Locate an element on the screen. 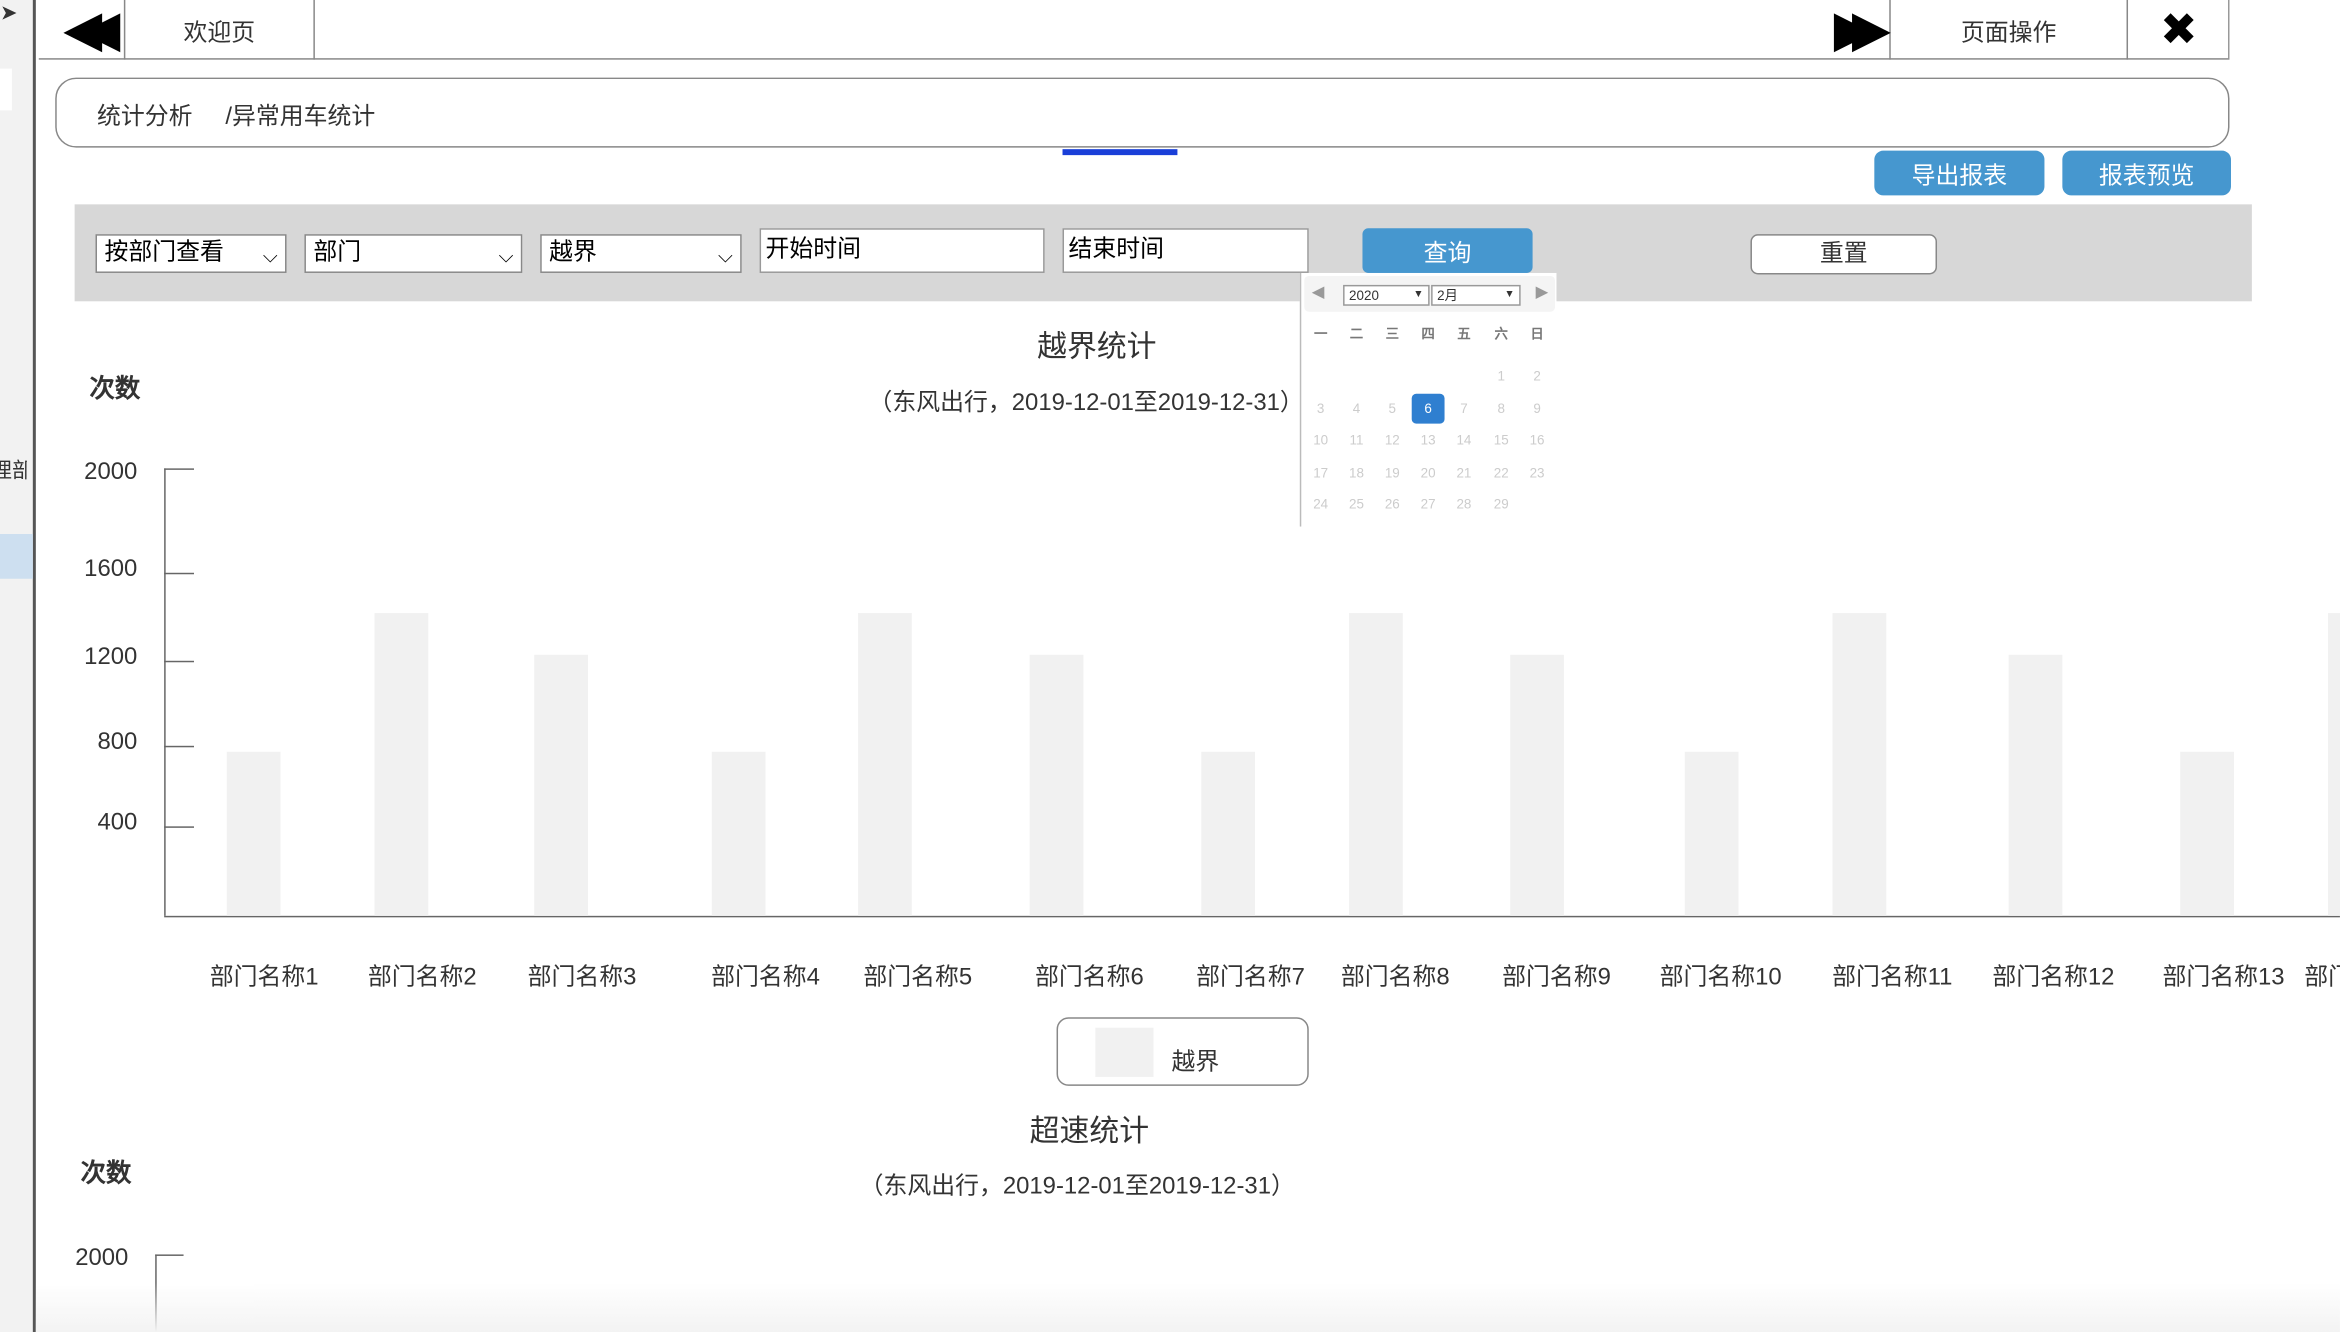 The width and height of the screenshot is (2340, 1332). view-by-select: 按部门查看 ⌵ is located at coordinates (191, 253).